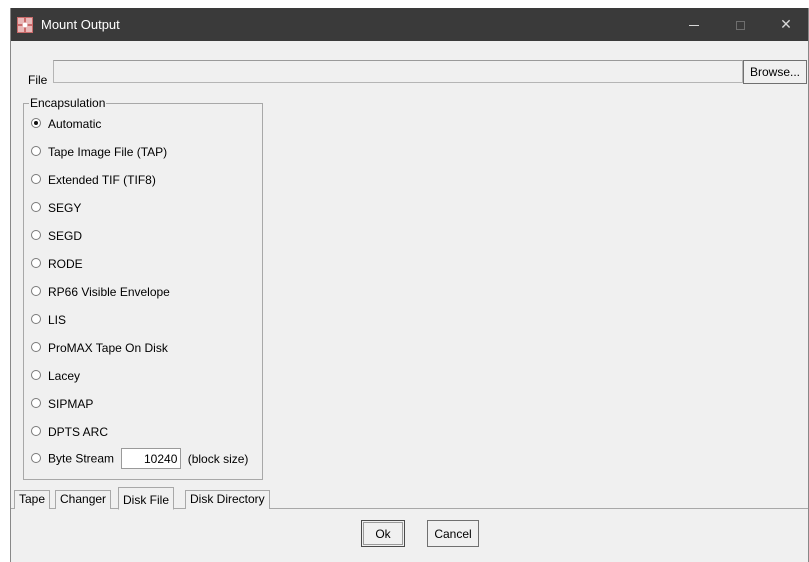 This screenshot has width=809, height=562. I want to click on radio-byte-stream: Byte Stream (block size), so click(140, 458).